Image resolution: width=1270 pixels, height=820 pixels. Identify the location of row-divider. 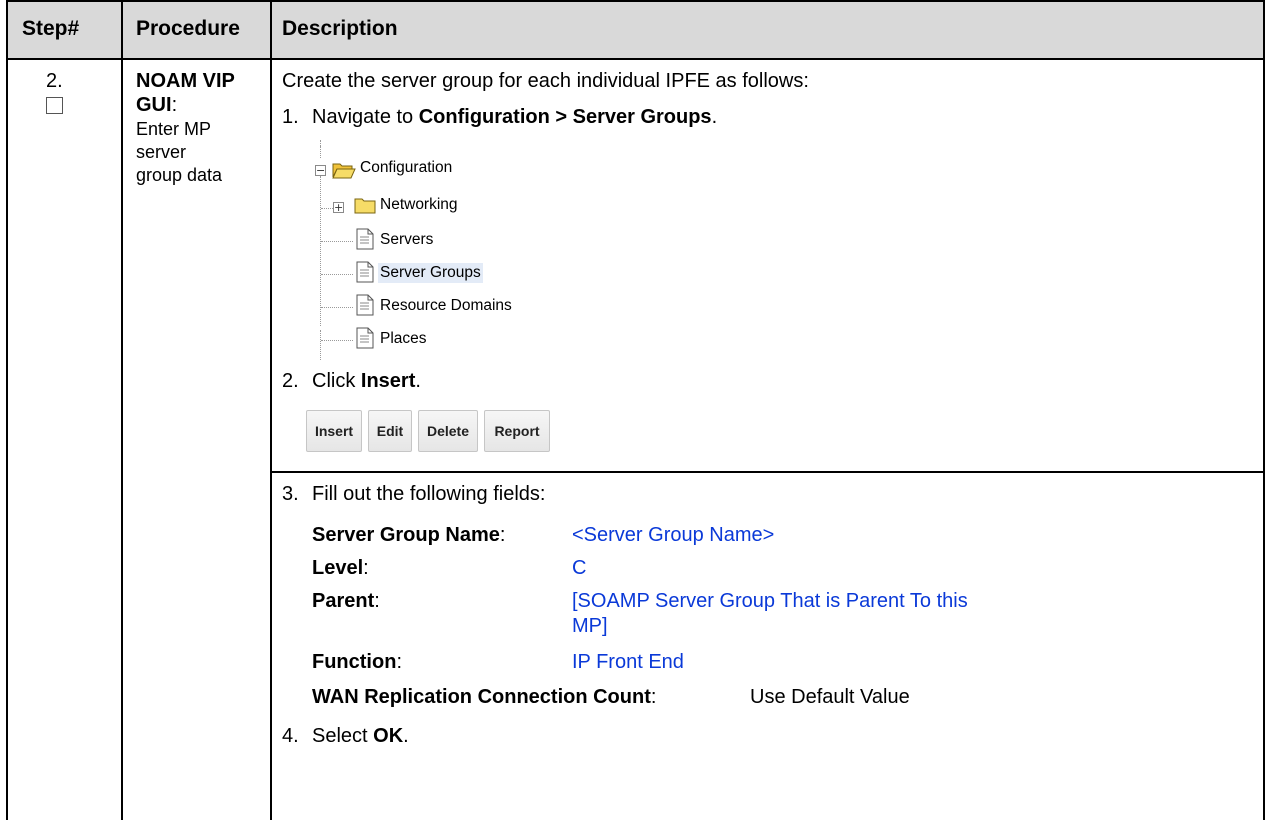
(767, 472).